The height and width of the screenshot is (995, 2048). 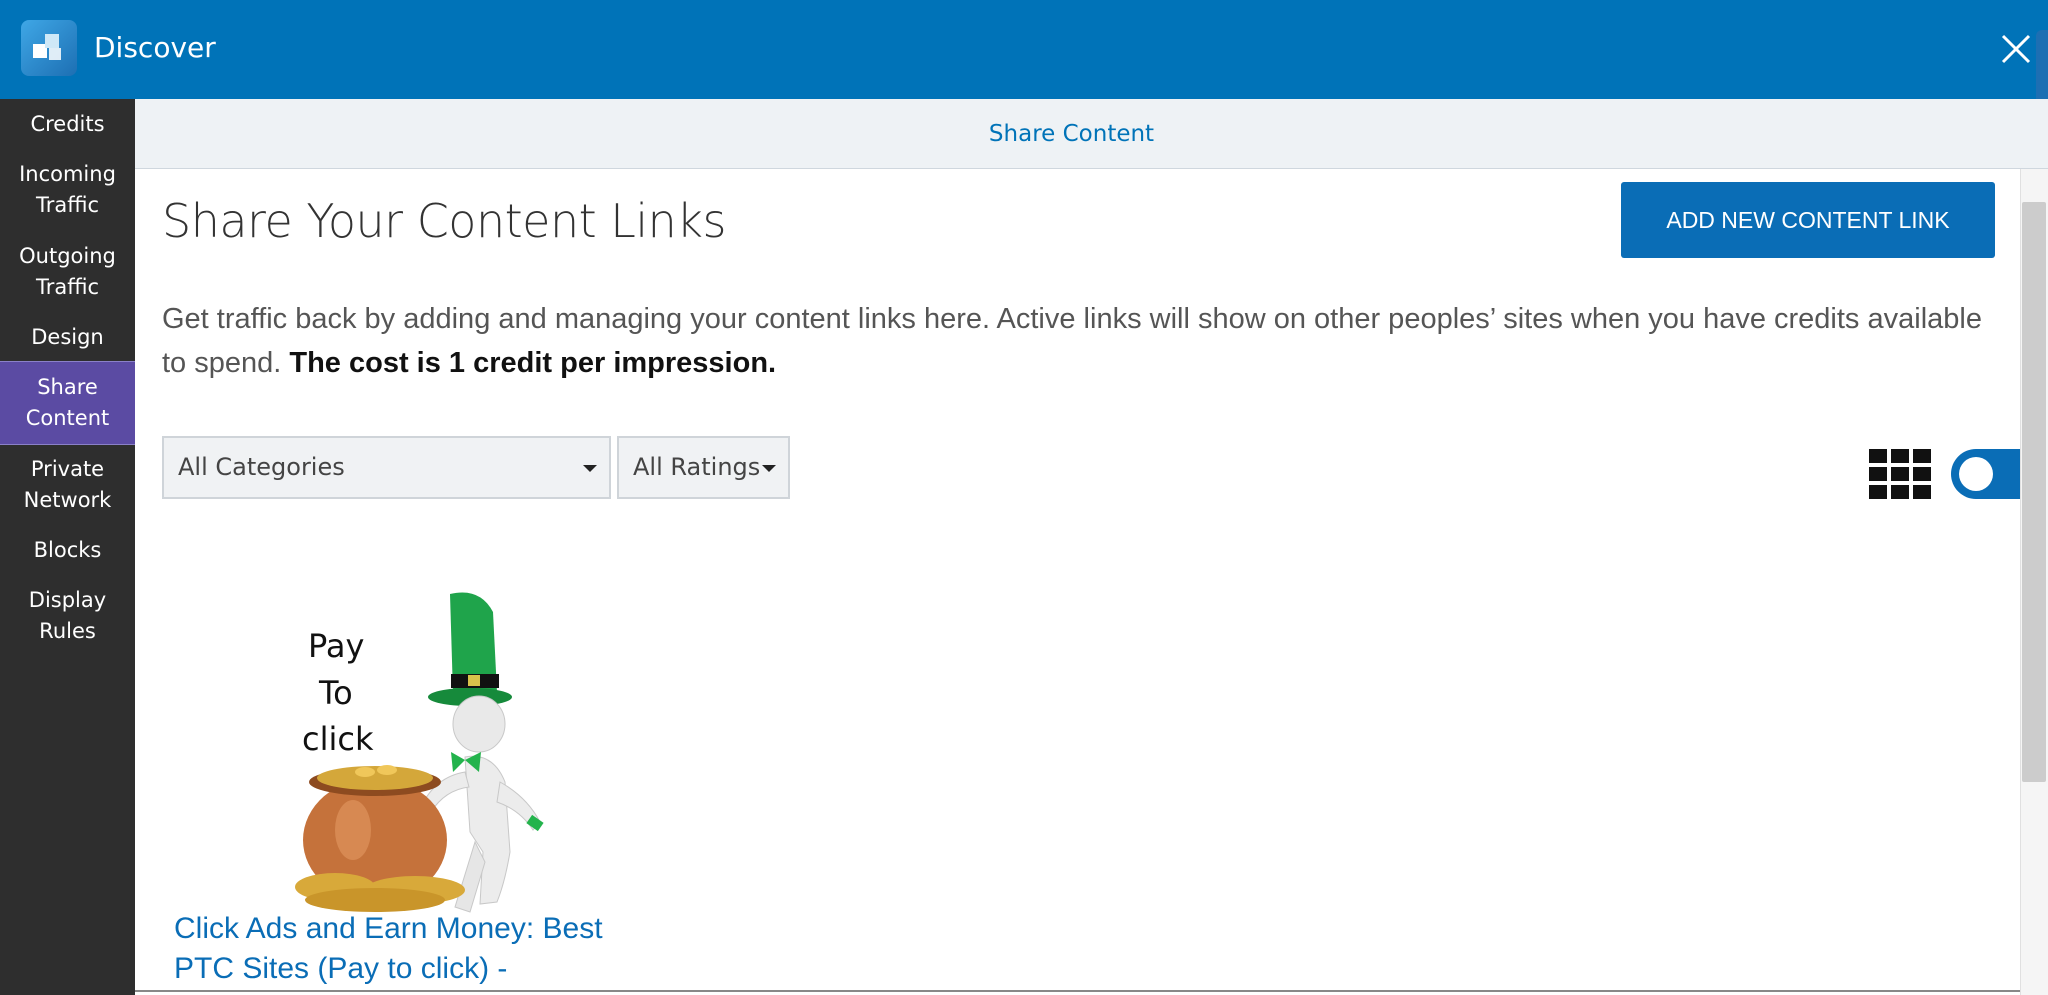 What do you see at coordinates (444, 221) in the screenshot?
I see `page-title: Share Your Content Links` at bounding box center [444, 221].